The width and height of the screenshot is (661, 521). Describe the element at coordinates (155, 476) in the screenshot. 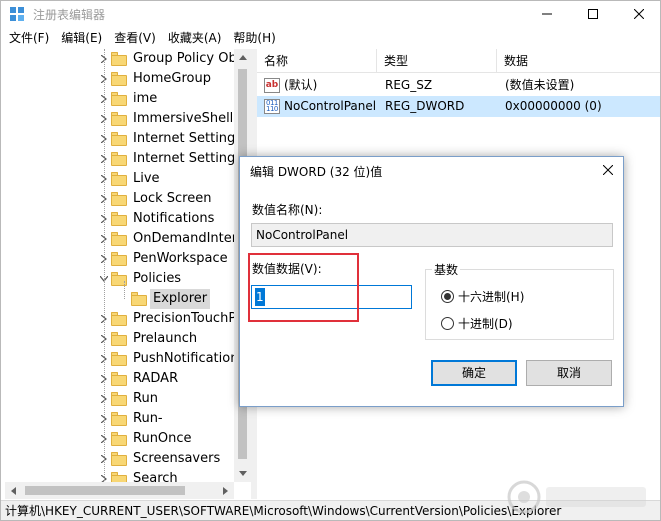

I see `tree-item-label: Search` at that location.